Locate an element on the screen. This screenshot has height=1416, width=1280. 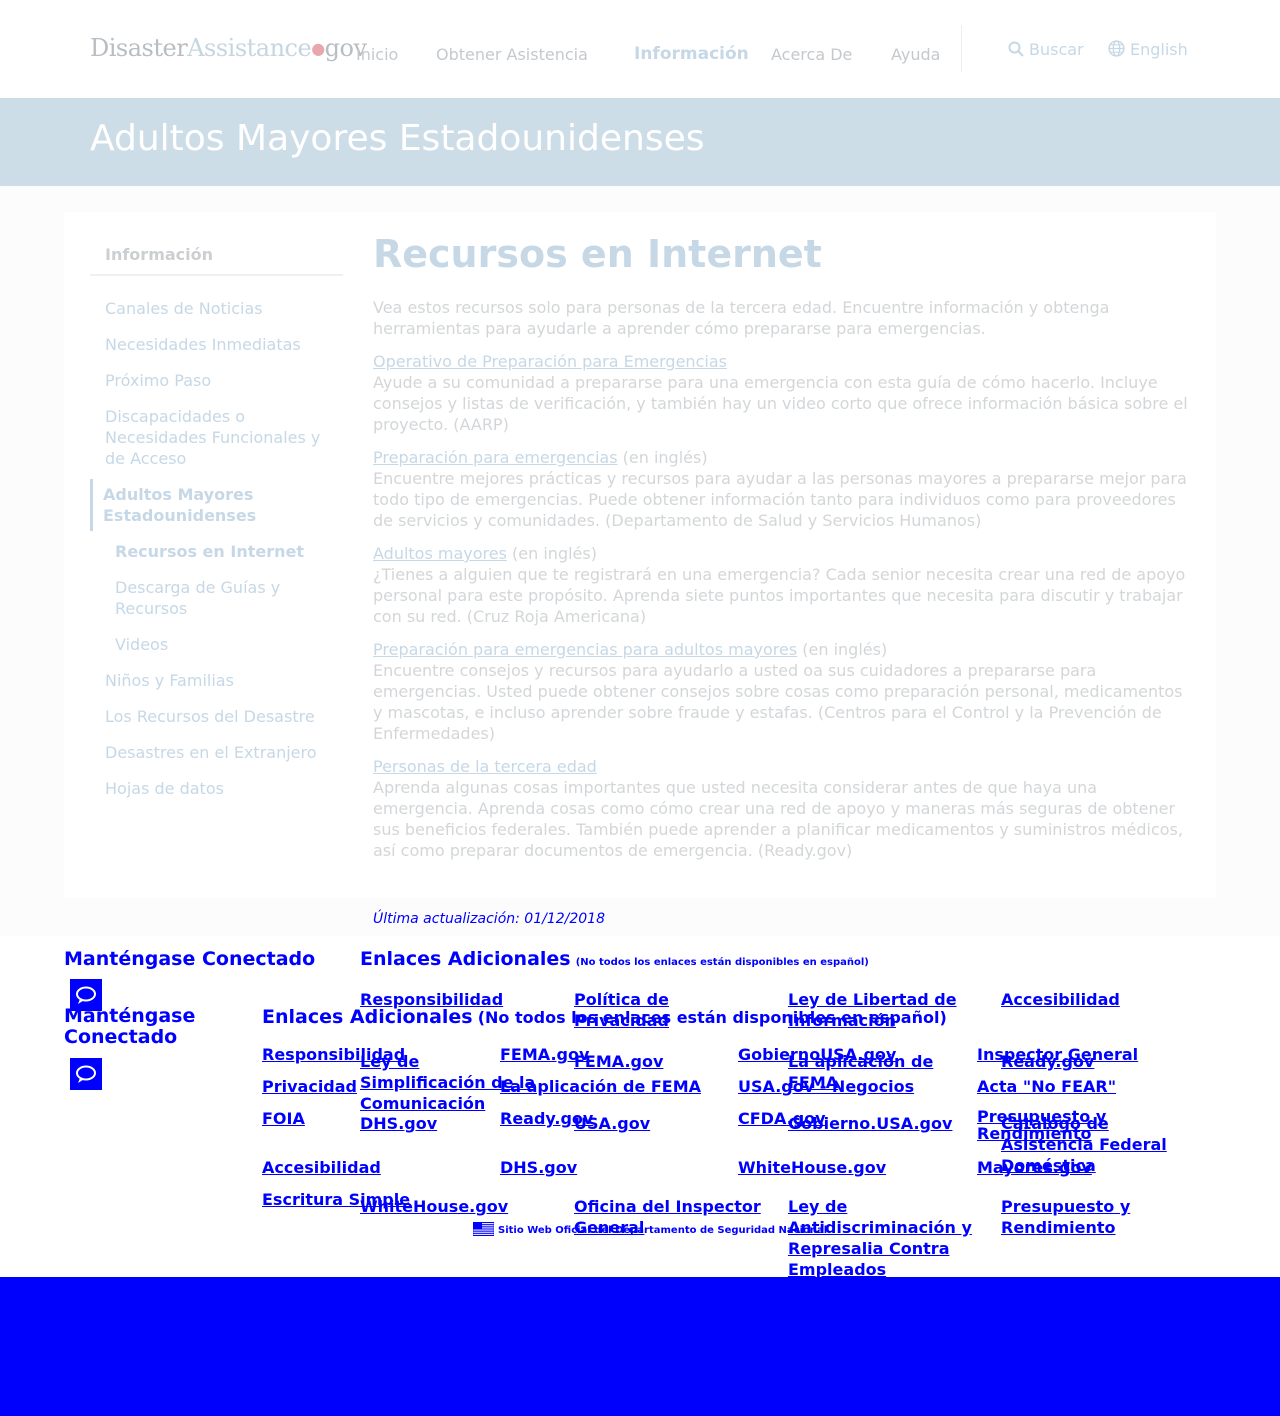
sidebar-item-adultos-mayores: Adultos Mayores Estadounidenses is located at coordinates (213, 505).